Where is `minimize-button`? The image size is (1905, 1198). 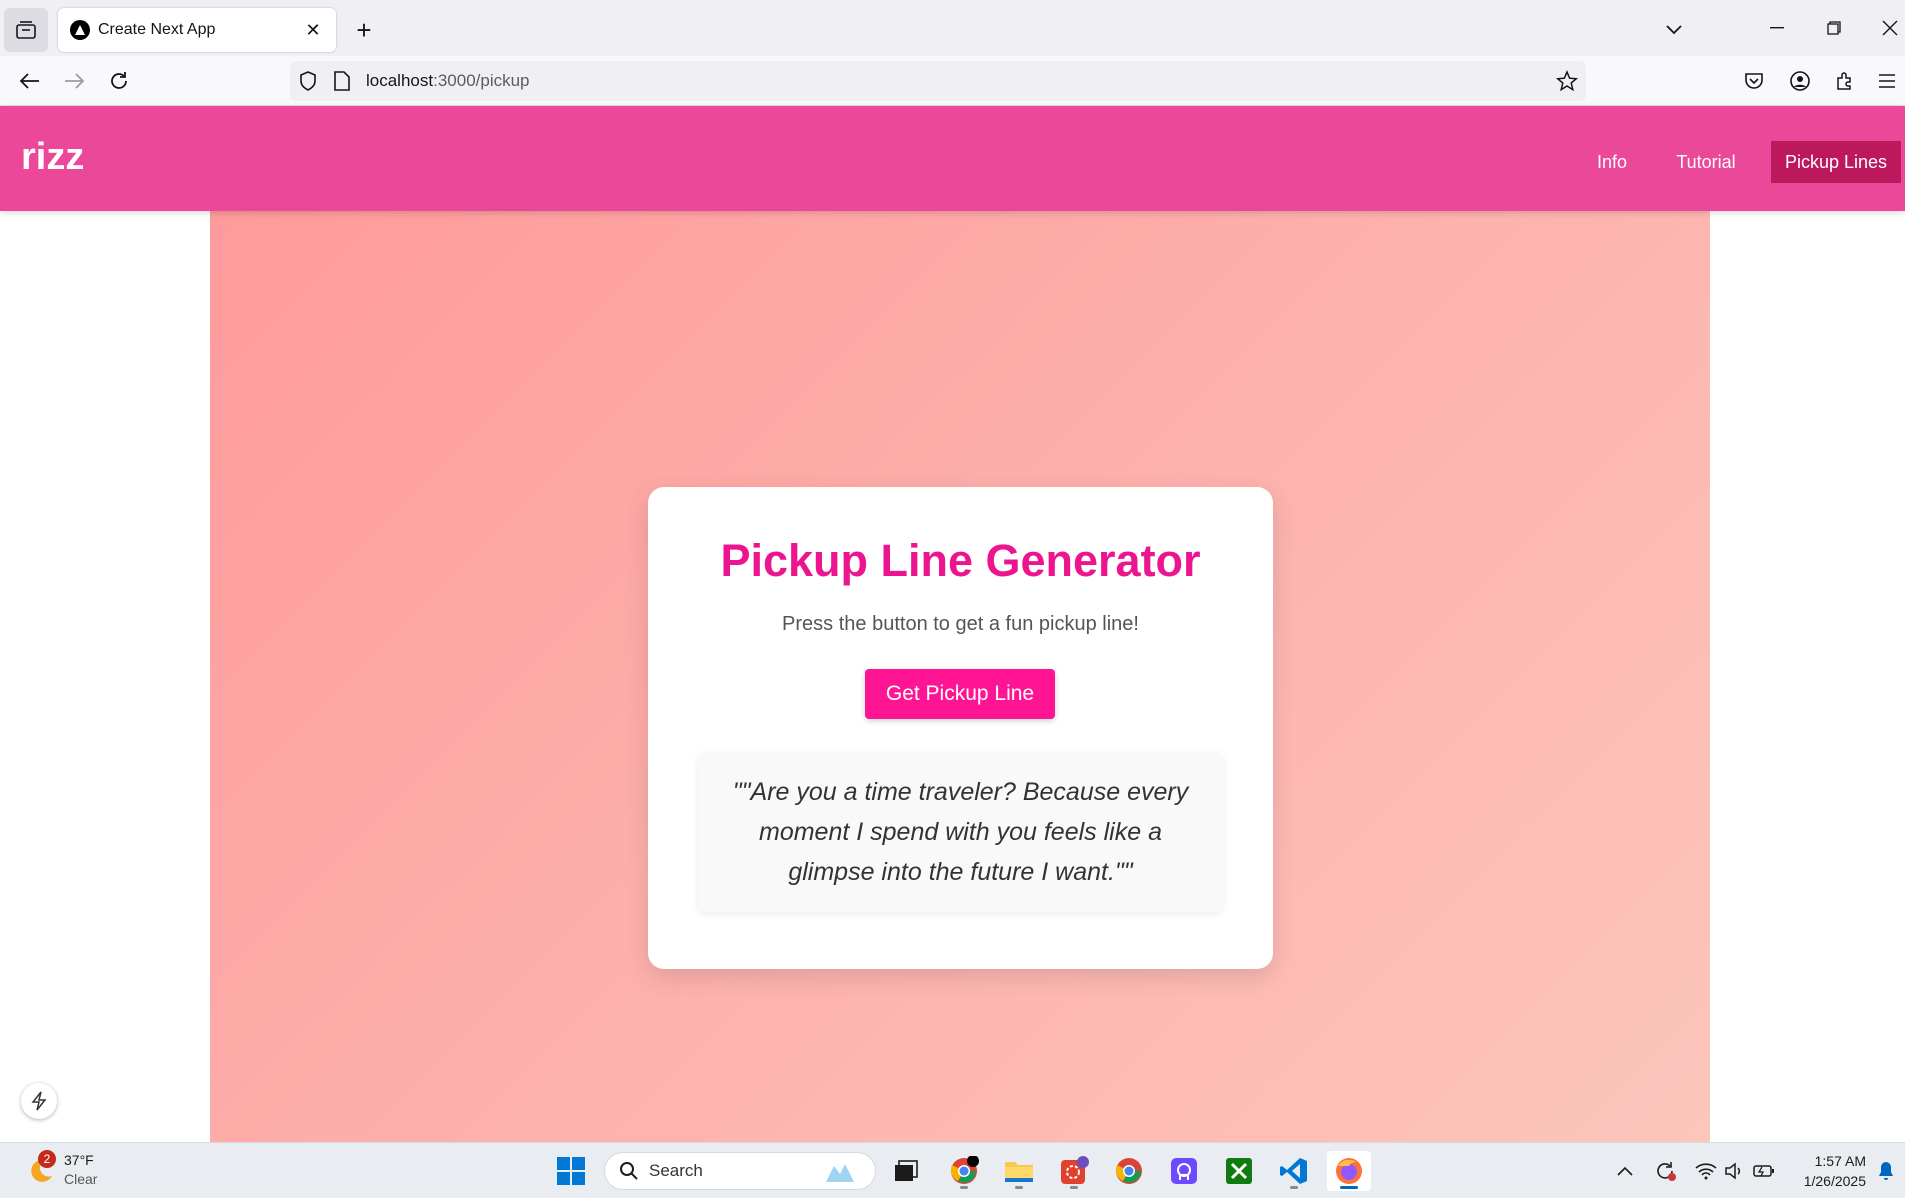 minimize-button is located at coordinates (1777, 28).